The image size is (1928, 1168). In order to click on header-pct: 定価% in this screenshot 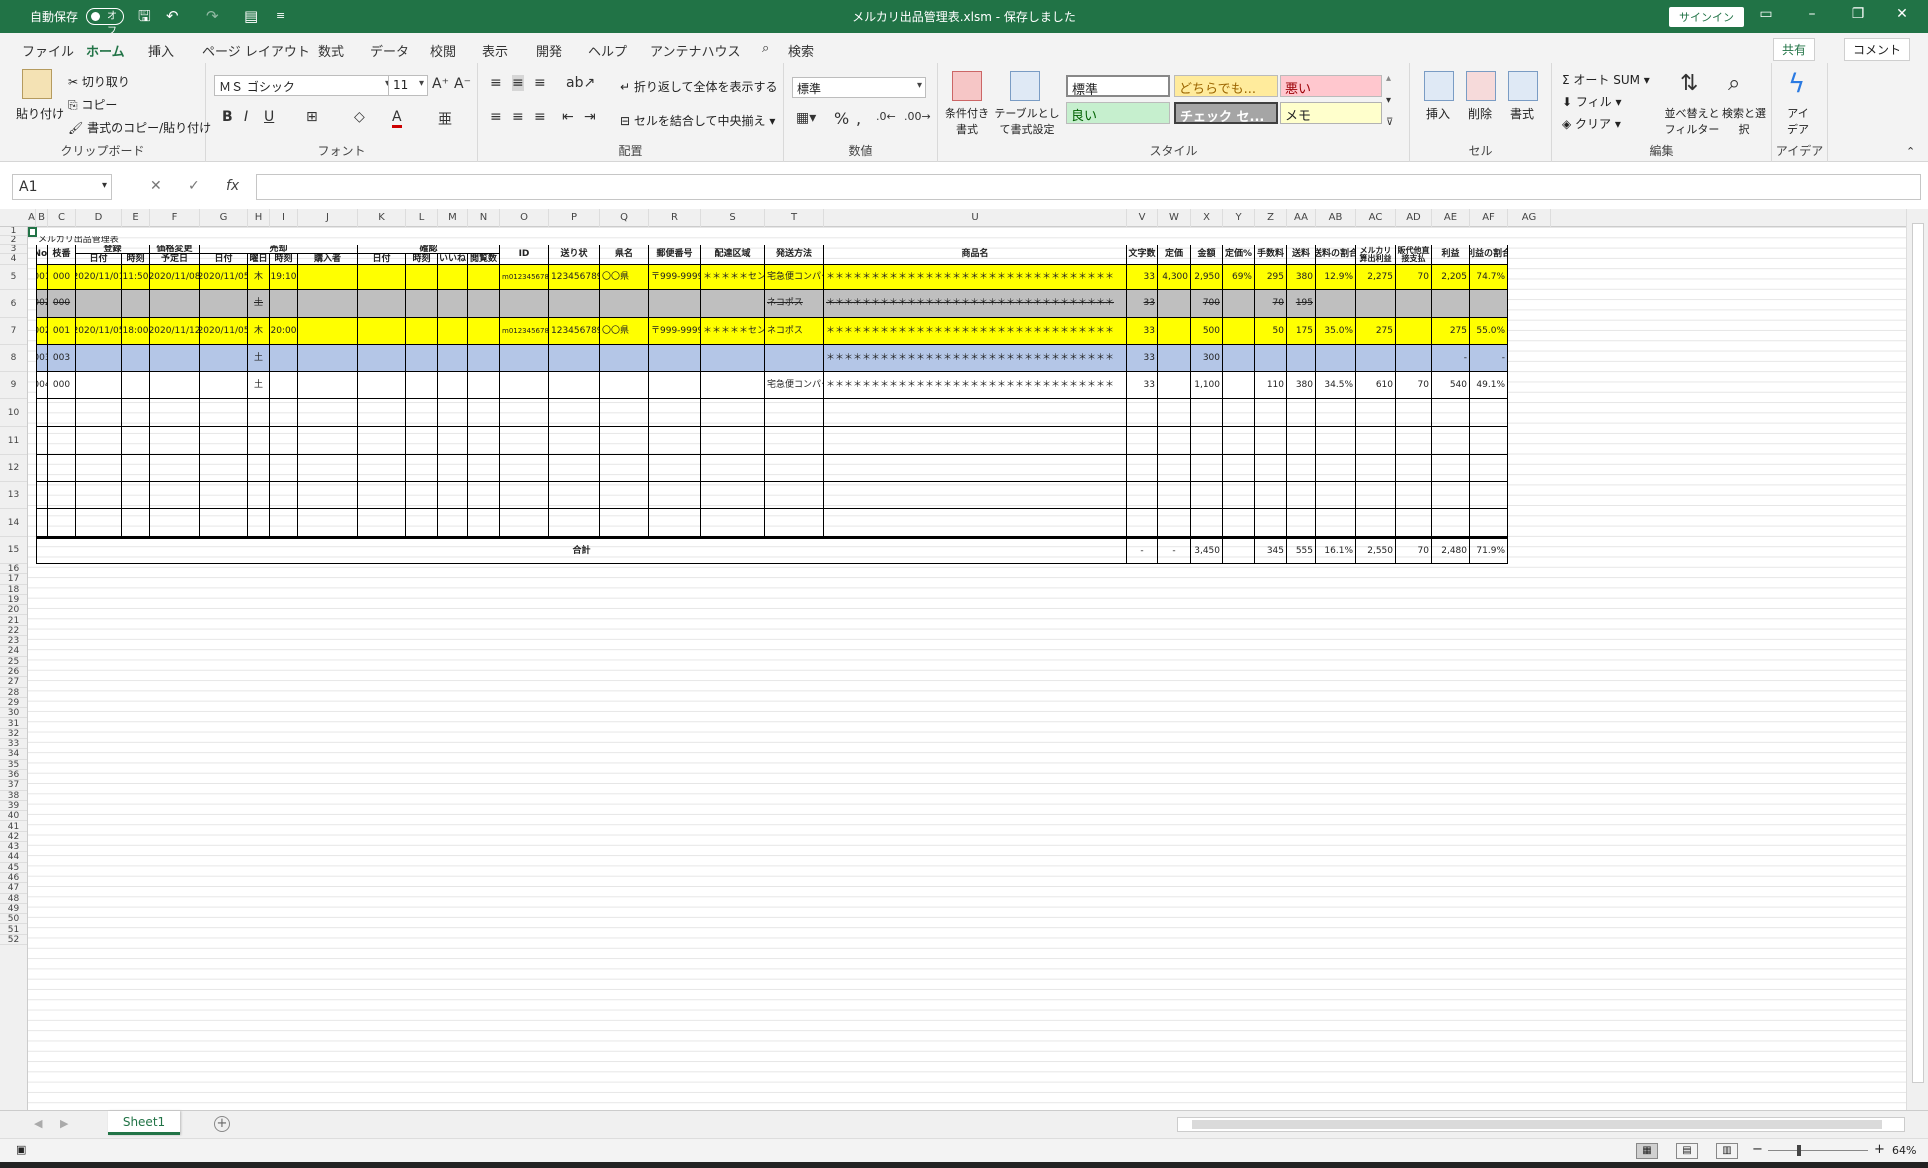, I will do `click(1239, 255)`.